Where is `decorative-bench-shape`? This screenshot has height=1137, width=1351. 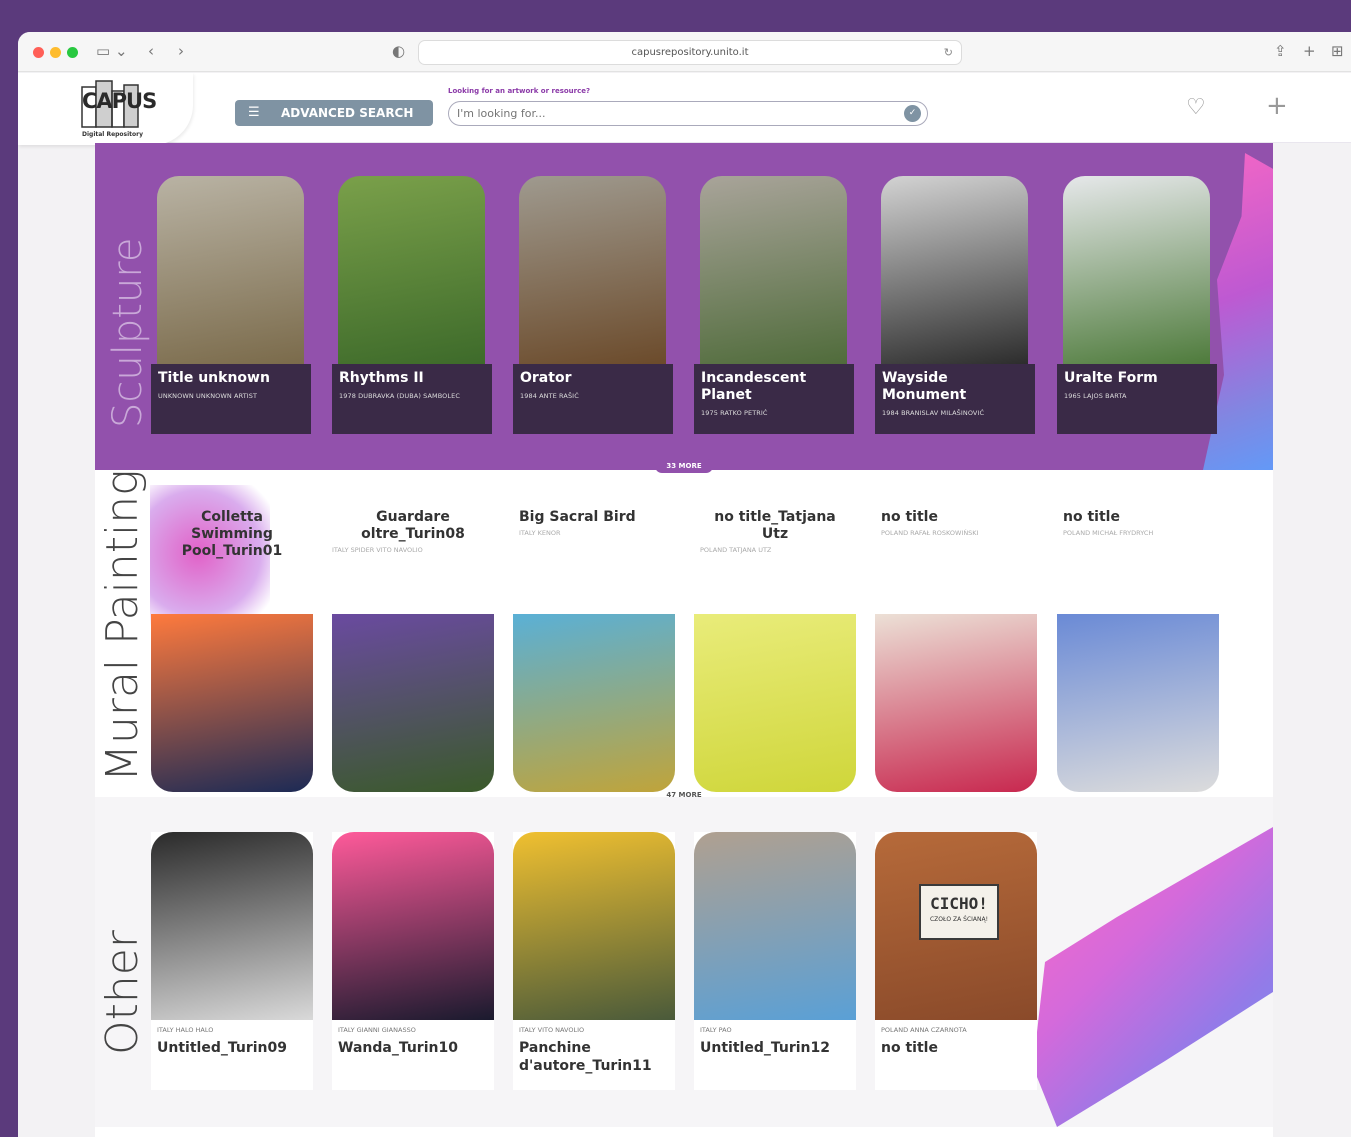 decorative-bench-shape is located at coordinates (1153, 977).